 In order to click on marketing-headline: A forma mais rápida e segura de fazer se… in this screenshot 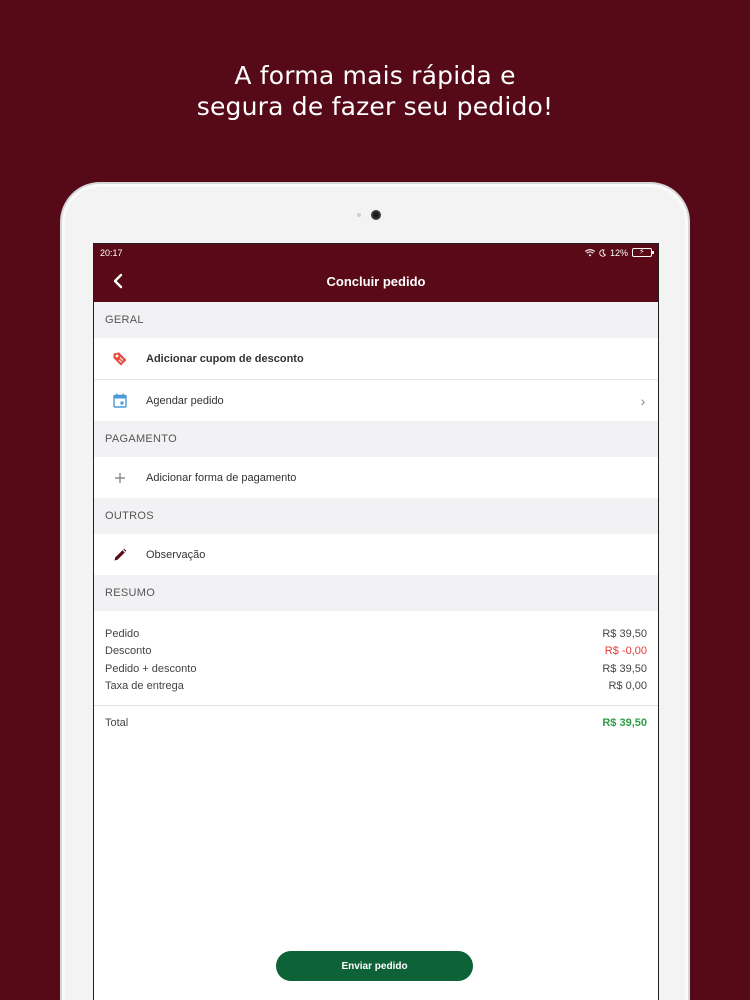, I will do `click(375, 91)`.